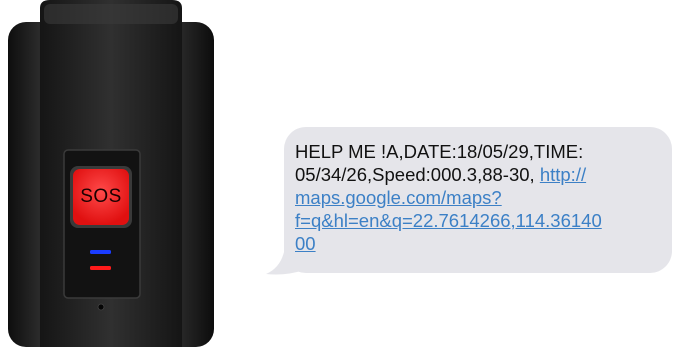 The image size is (674, 347). Describe the element at coordinates (101, 307) in the screenshot. I see `device-hole` at that location.